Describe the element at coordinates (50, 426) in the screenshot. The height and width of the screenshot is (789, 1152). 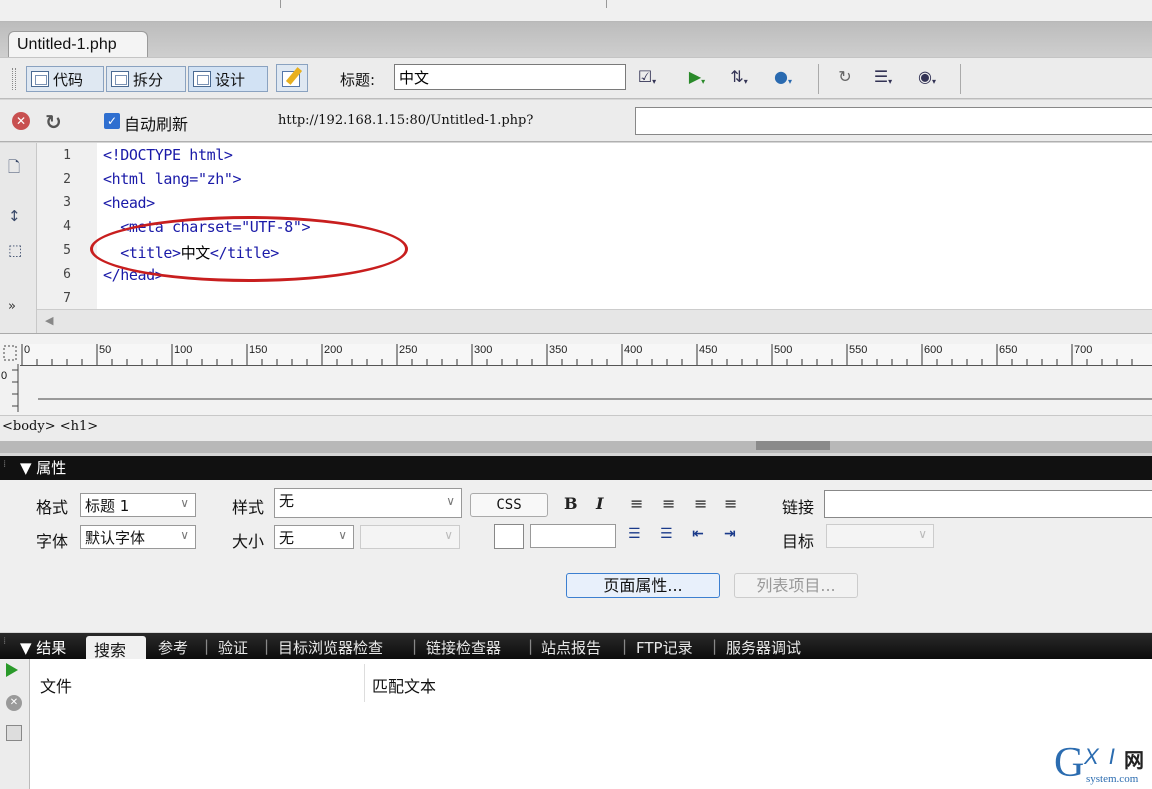
I see `tag-path: <body> <h1>` at that location.